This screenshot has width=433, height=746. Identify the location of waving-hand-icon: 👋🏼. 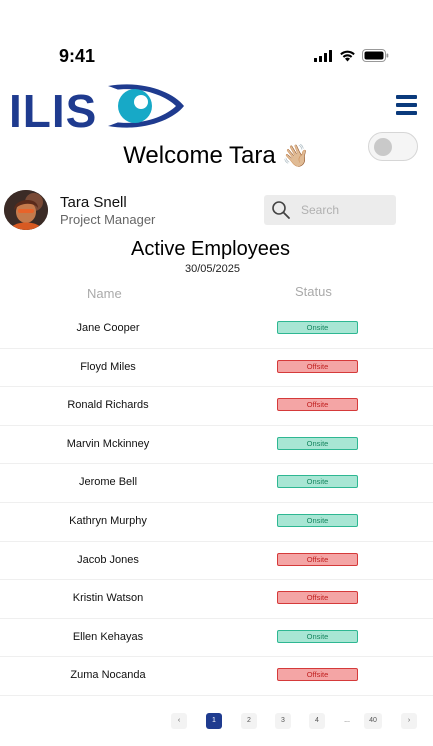
(296, 155).